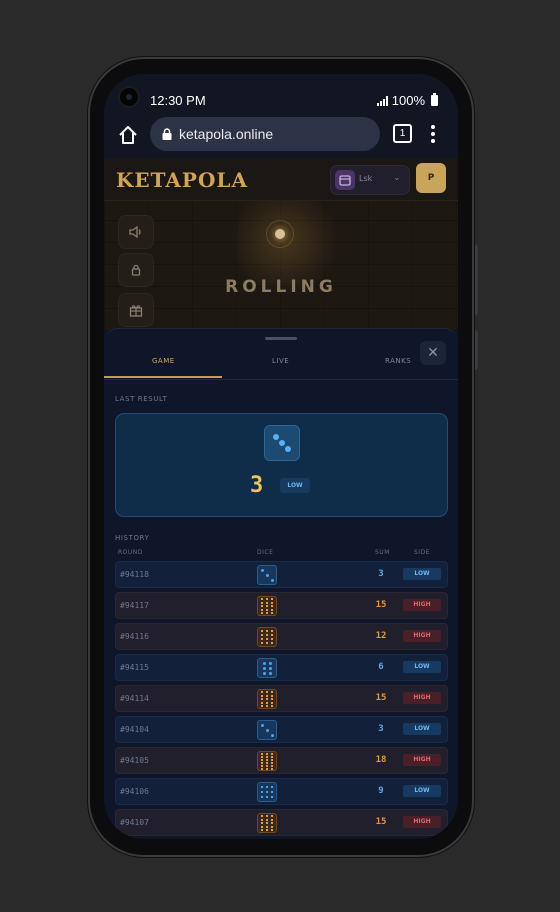  I want to click on speaker-icon, so click(135, 232).